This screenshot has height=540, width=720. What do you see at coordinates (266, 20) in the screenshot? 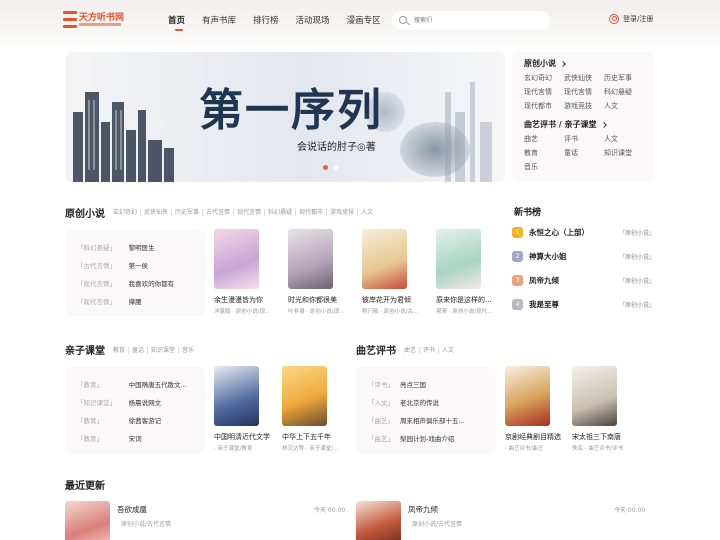
I see `nav-rankings: 排行榜` at bounding box center [266, 20].